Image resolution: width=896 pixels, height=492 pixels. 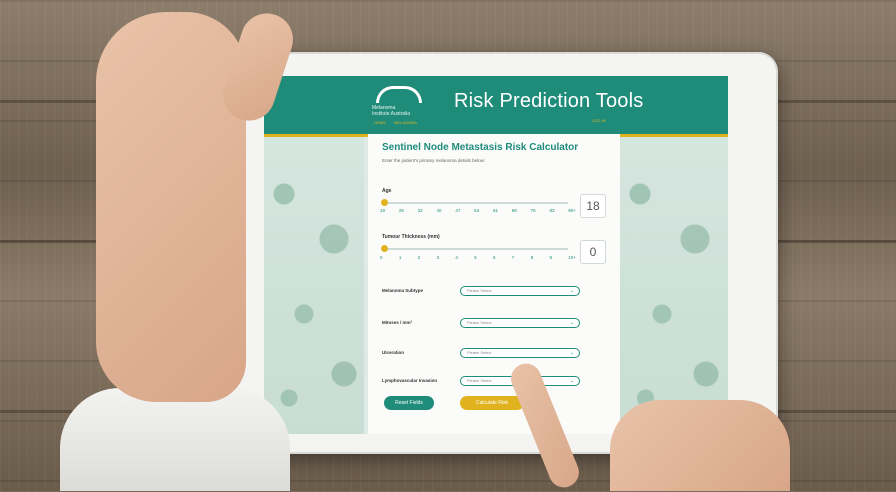 What do you see at coordinates (479, 290) in the screenshot?
I see `subtype-select-value: Please Select` at bounding box center [479, 290].